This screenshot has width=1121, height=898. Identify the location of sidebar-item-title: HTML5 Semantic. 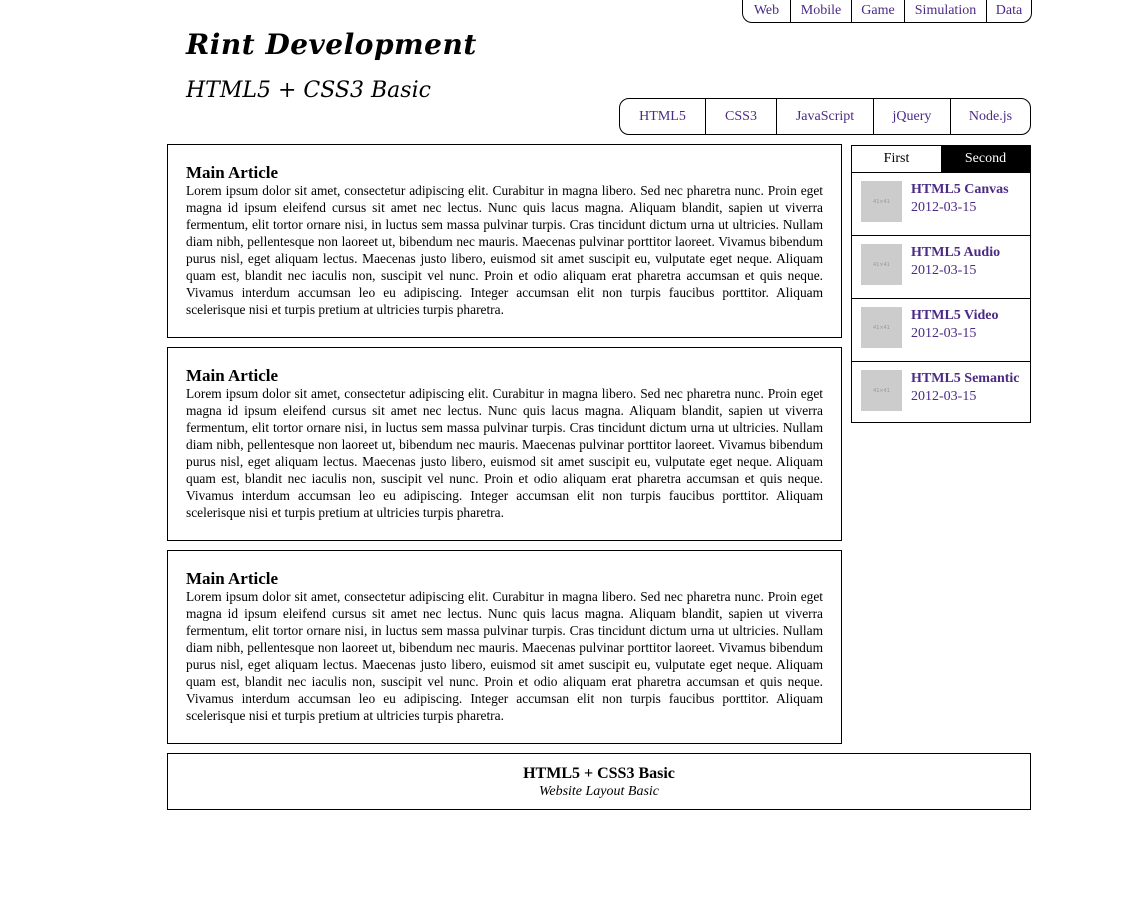
(966, 379).